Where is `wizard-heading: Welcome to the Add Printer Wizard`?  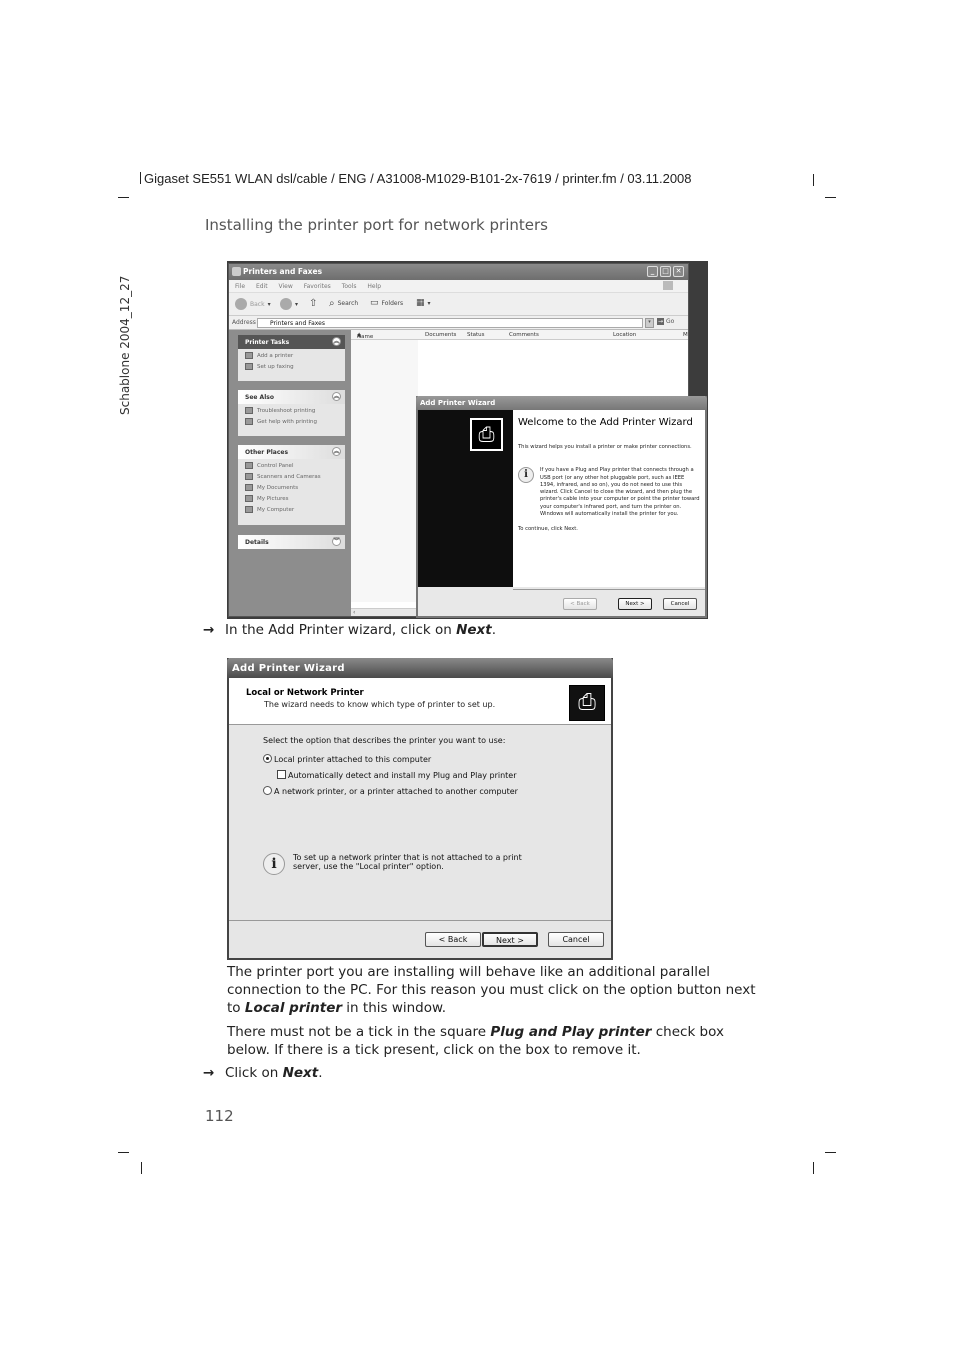
wizard-heading: Welcome to the Add Printer Wizard is located at coordinates (605, 422).